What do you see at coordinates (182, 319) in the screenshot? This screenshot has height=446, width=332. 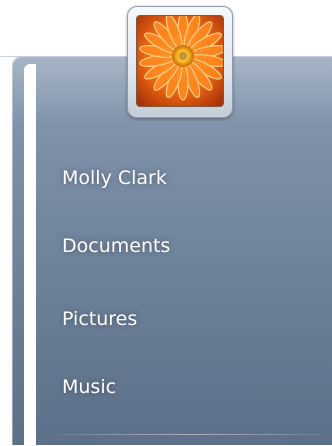 I see `menu-item-pictures: Pictures` at bounding box center [182, 319].